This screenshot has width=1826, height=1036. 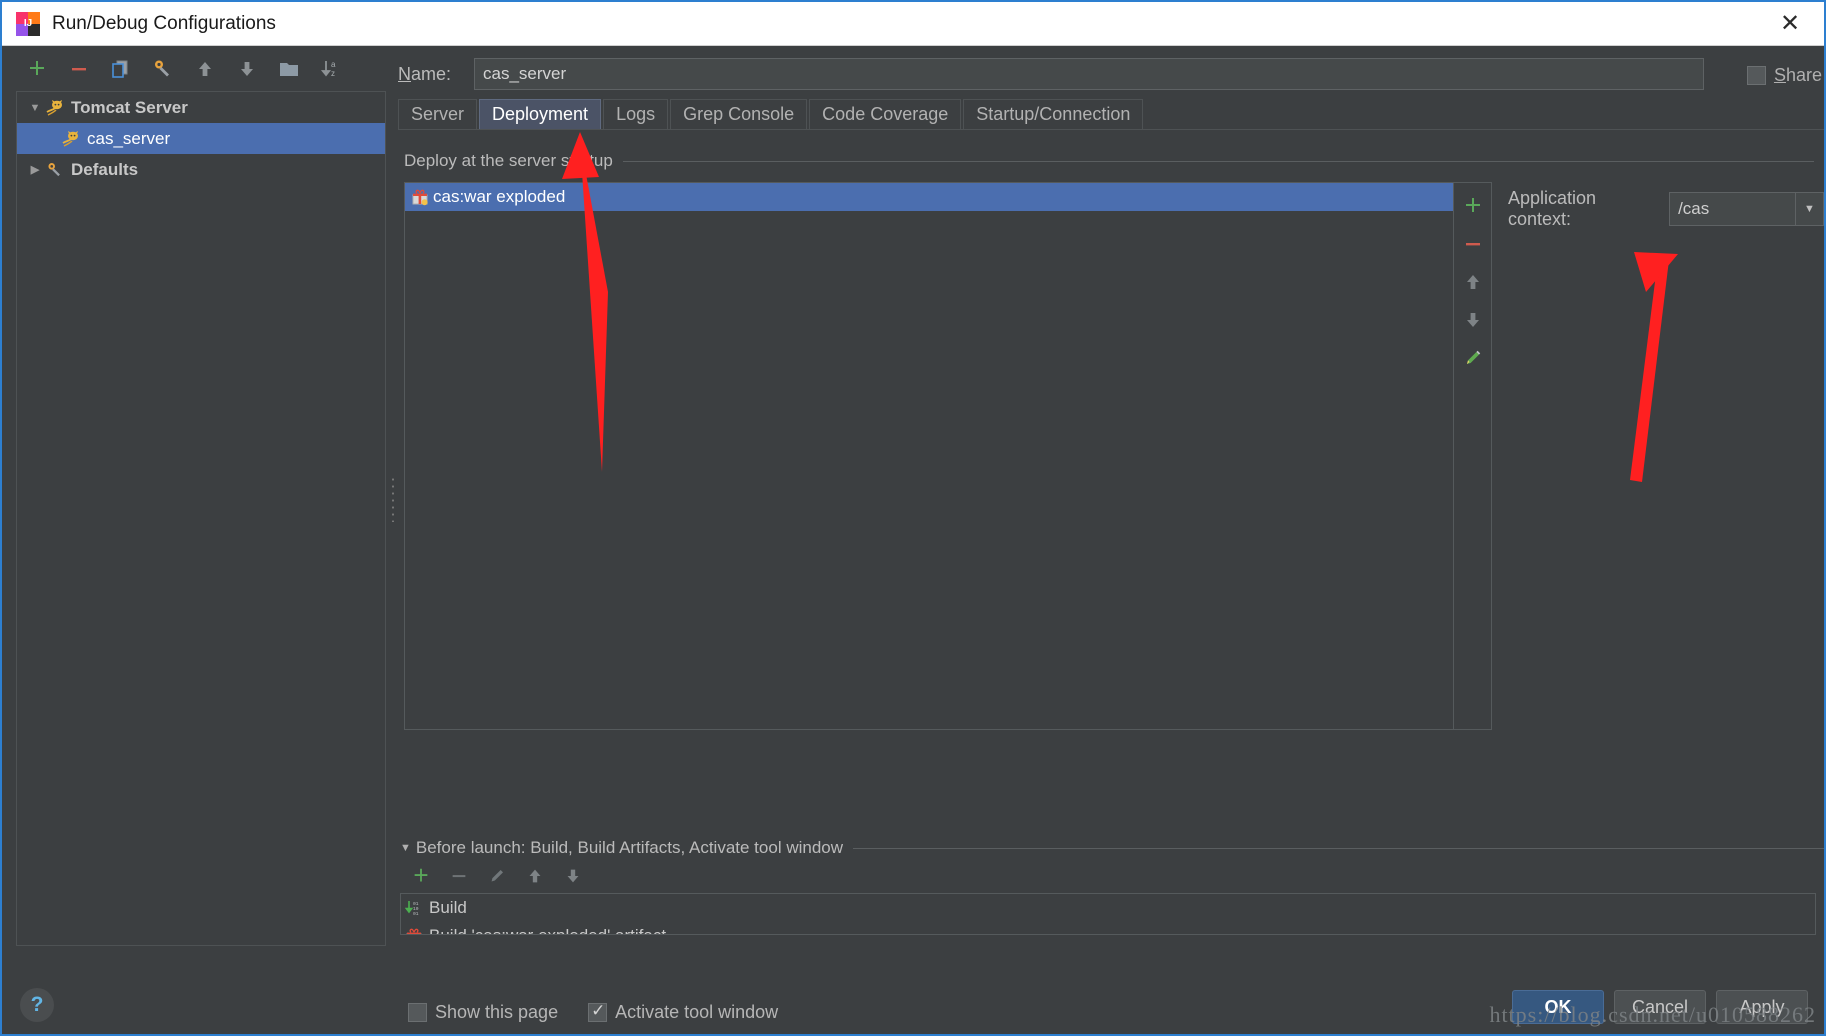 I want to click on add-task-button, so click(x=421, y=876).